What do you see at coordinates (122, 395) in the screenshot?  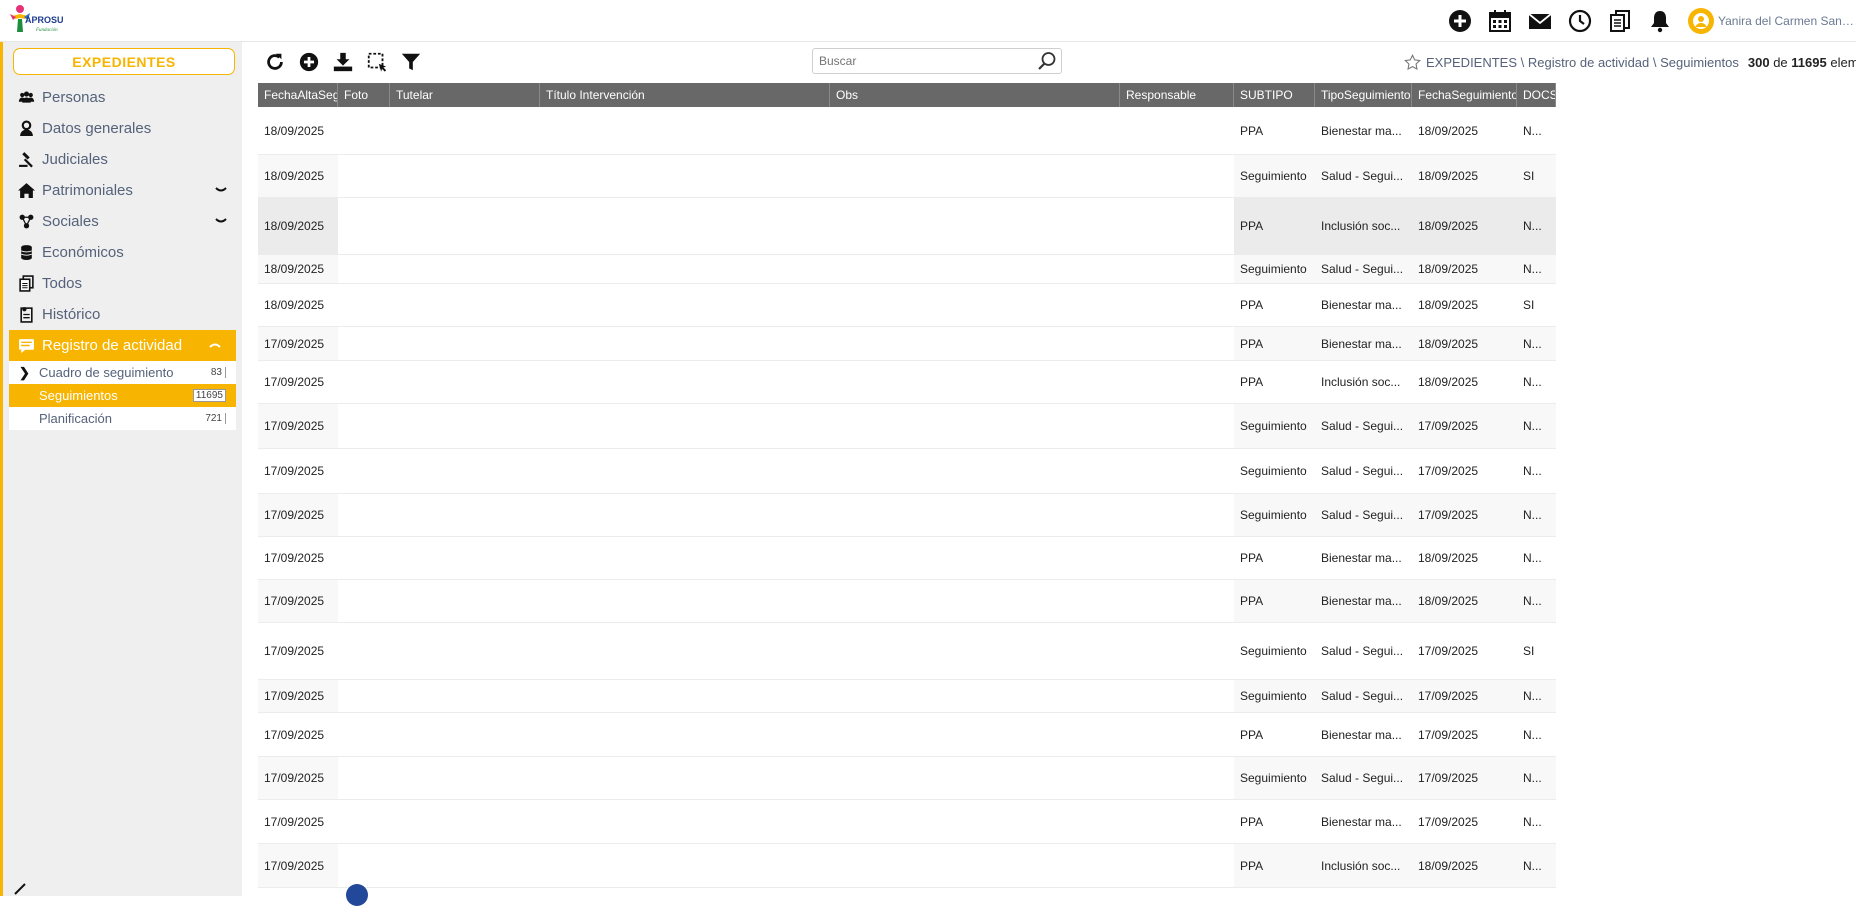 I see `subitem-seguimientos: Seguimientos 11695` at bounding box center [122, 395].